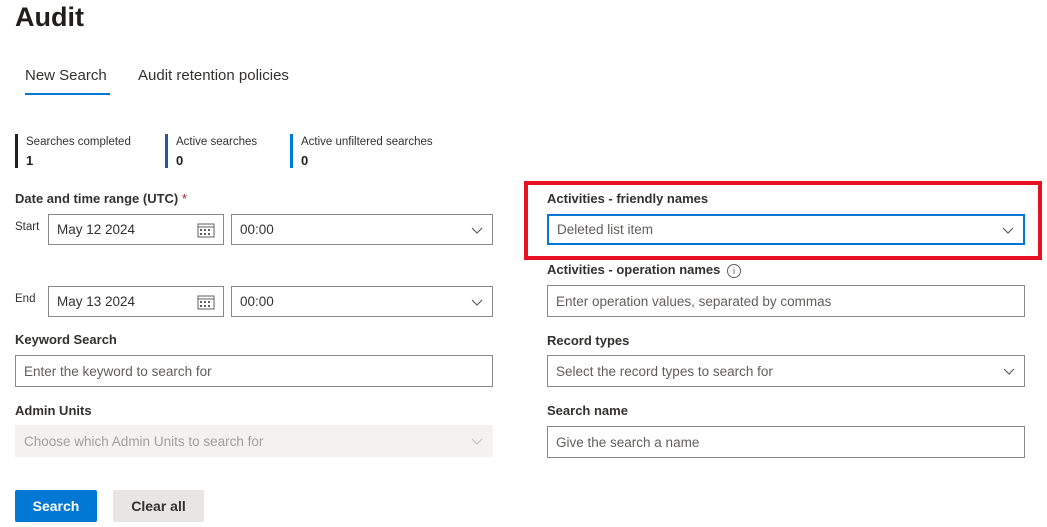 This screenshot has height=527, width=1047. Describe the element at coordinates (734, 270) in the screenshot. I see `info-icon: i` at that location.